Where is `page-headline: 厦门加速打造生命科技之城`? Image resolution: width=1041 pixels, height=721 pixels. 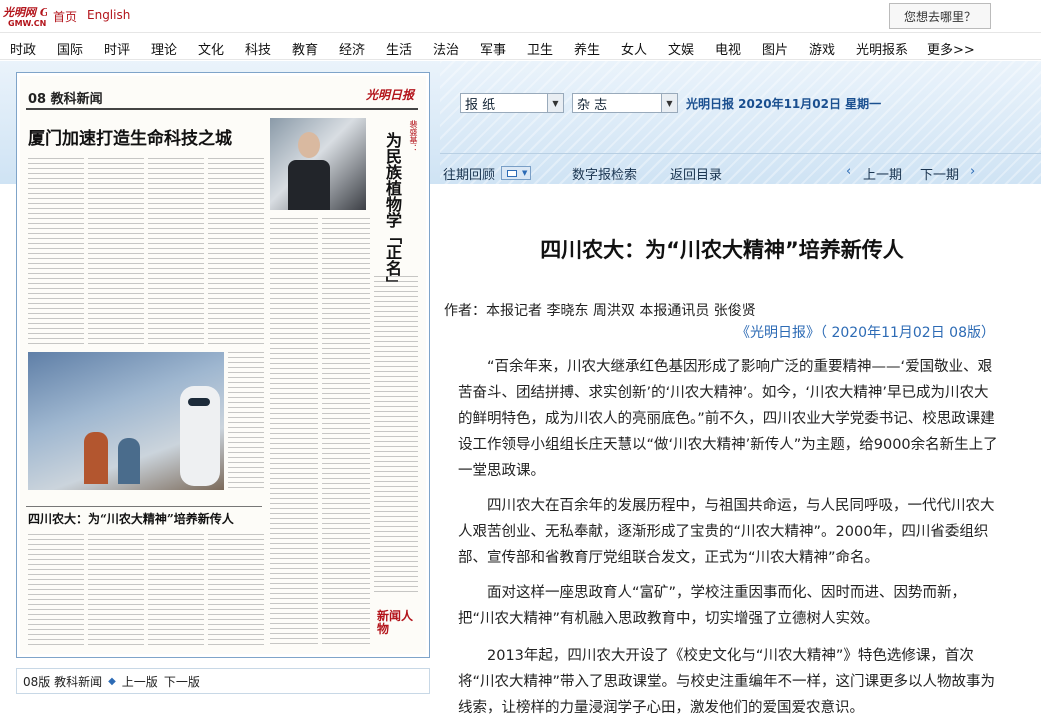
page-headline: 厦门加速打造生命科技之城 is located at coordinates (130, 136).